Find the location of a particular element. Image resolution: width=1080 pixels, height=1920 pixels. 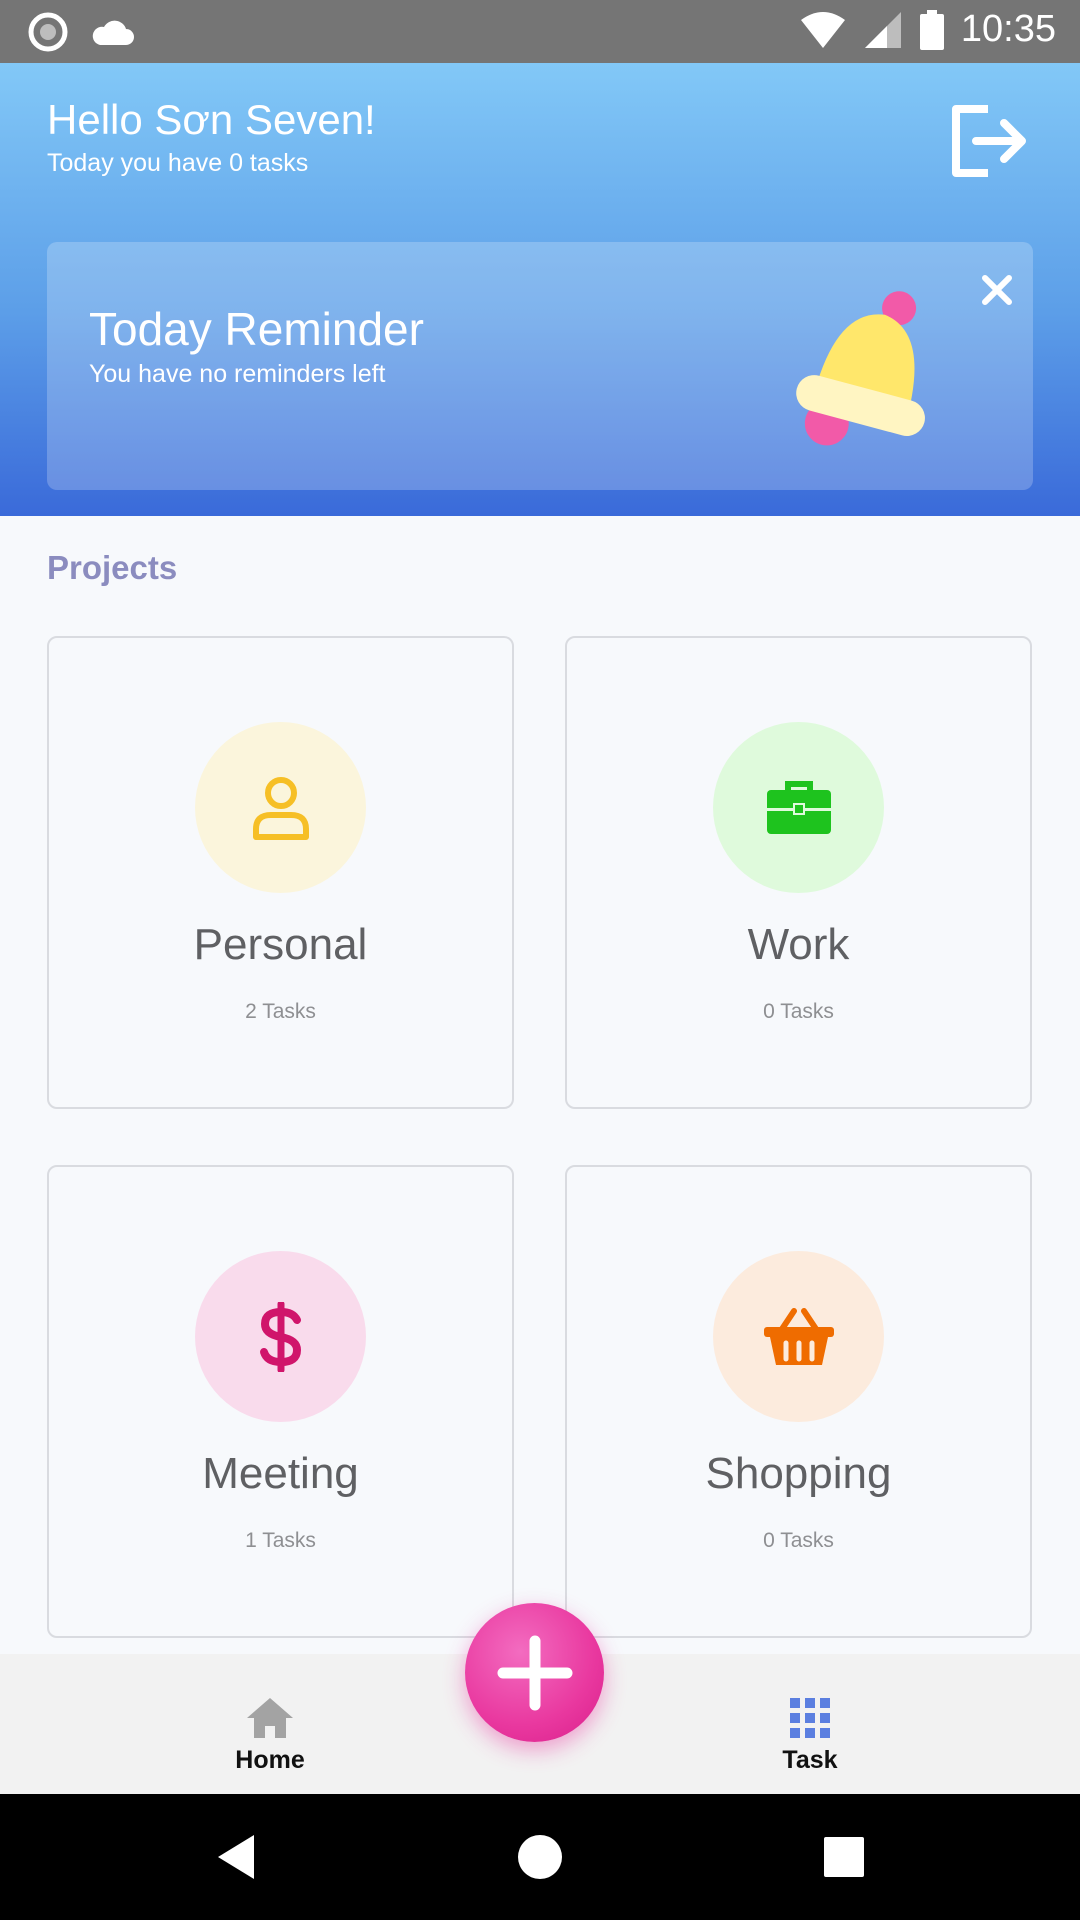

add-button is located at coordinates (534, 1672).